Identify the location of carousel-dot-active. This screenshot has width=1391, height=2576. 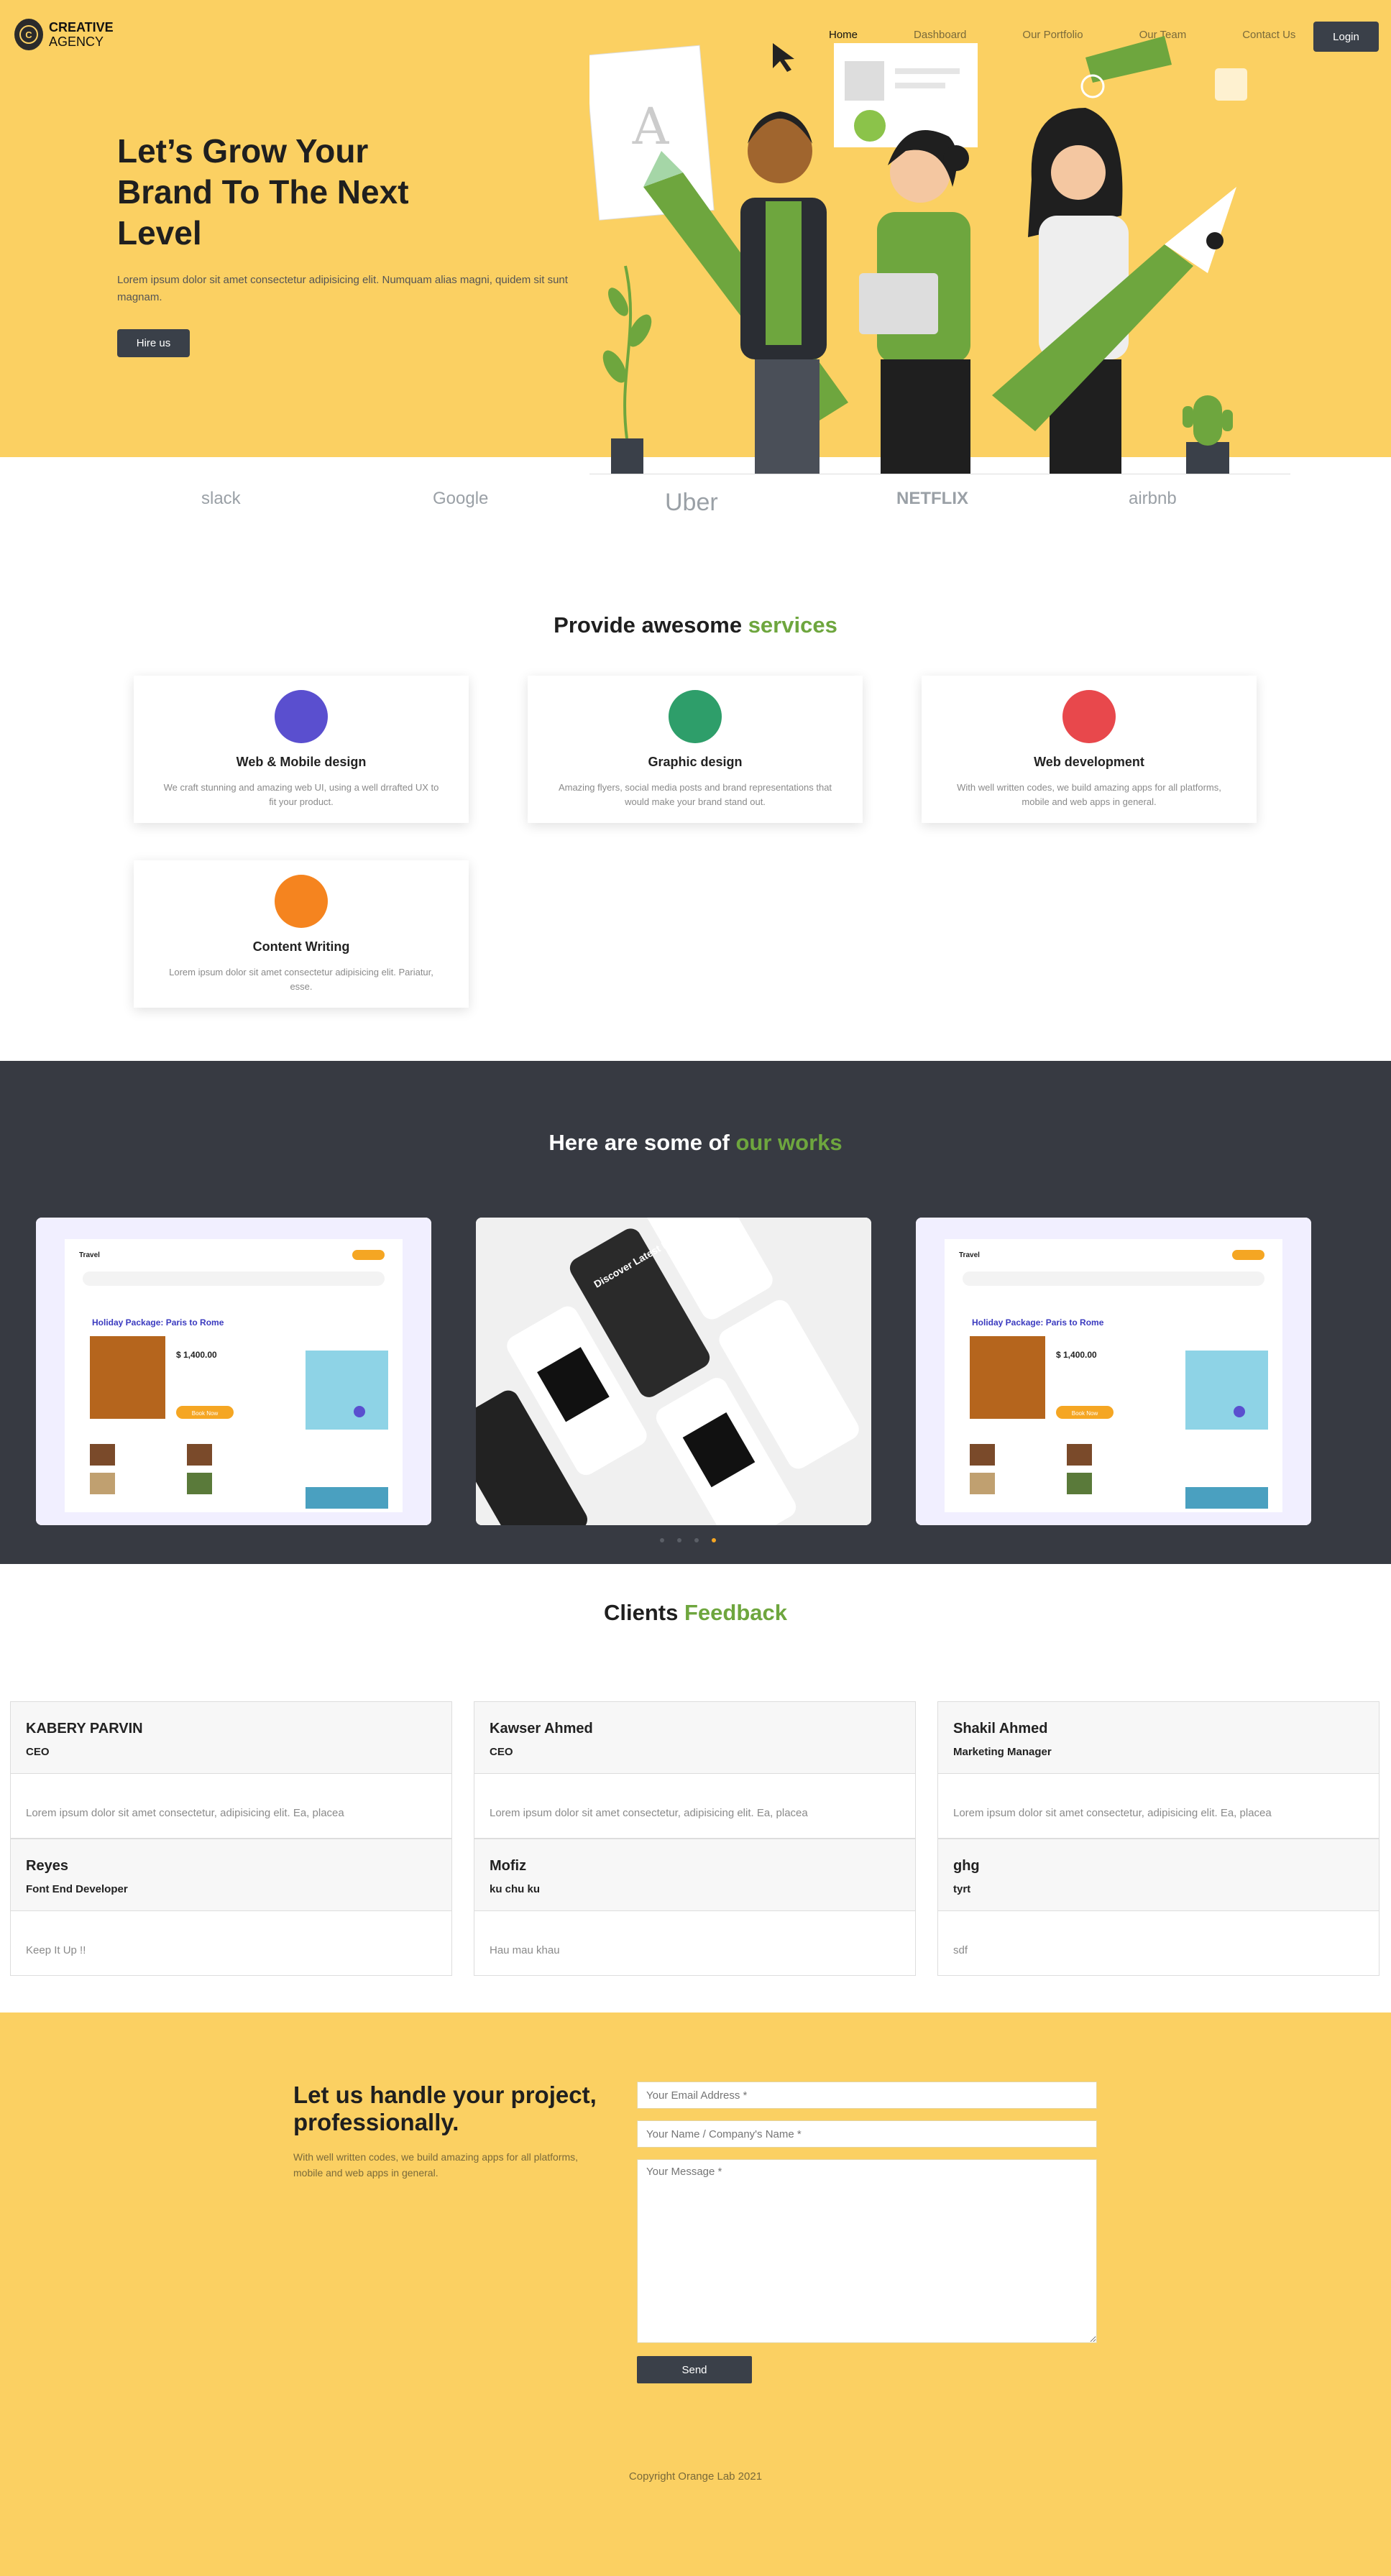
(714, 1540).